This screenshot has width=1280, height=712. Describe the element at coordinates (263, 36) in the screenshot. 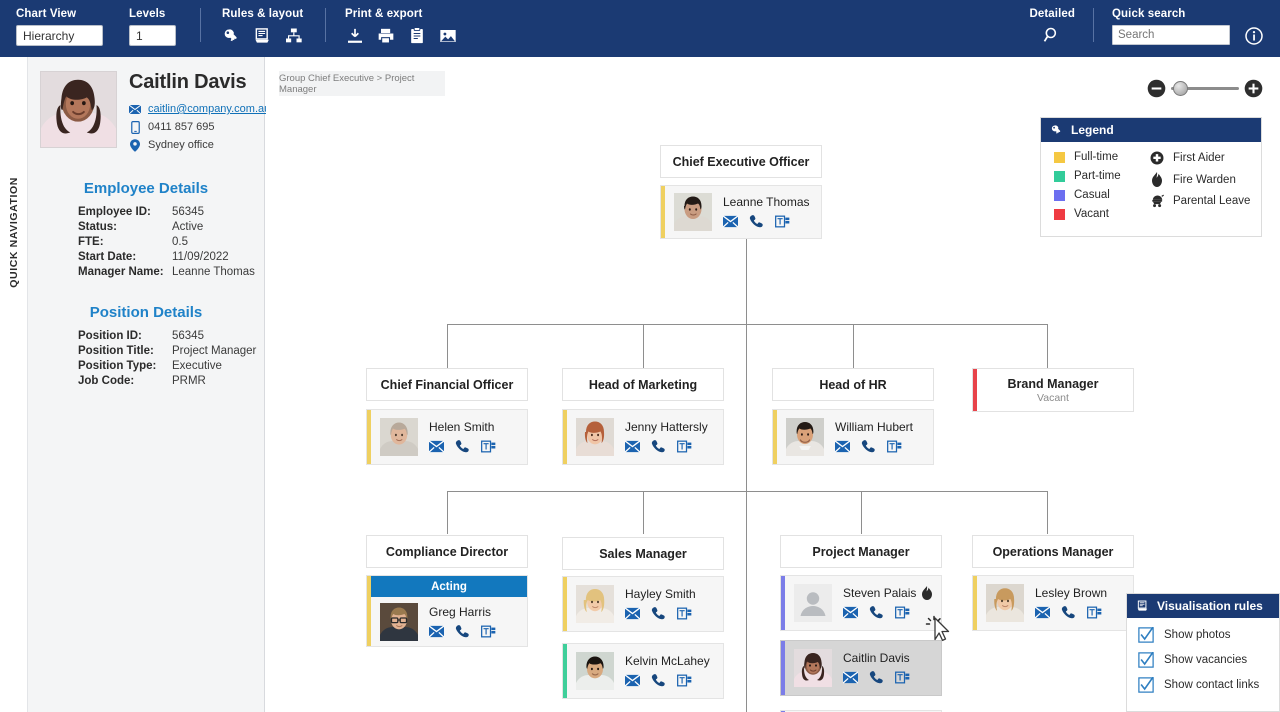

I see `rules-icon` at that location.